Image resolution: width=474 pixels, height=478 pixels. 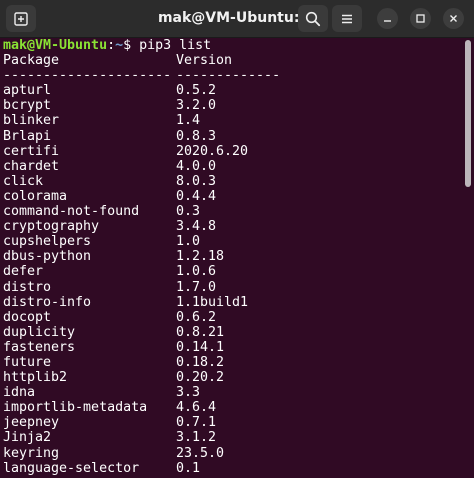 What do you see at coordinates (27, 91) in the screenshot?
I see `package-name: apturl` at bounding box center [27, 91].